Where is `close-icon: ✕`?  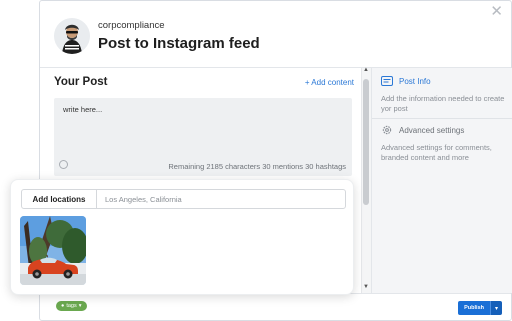 close-icon: ✕ is located at coordinates (496, 11).